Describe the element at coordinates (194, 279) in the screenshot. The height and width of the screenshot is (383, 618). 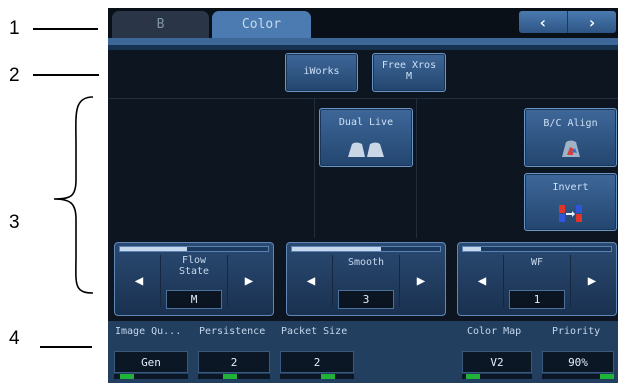
I see `flow-state-knob: ◀ Flow State M ▶` at that location.